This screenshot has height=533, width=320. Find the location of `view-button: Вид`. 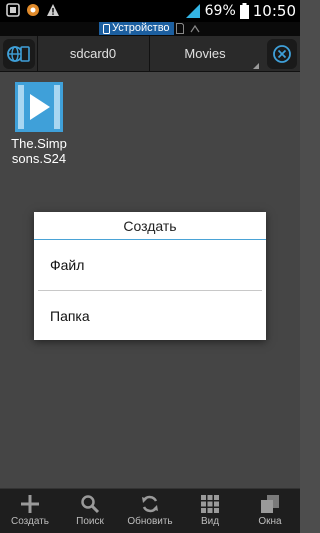

view-button: Вид is located at coordinates (210, 511).